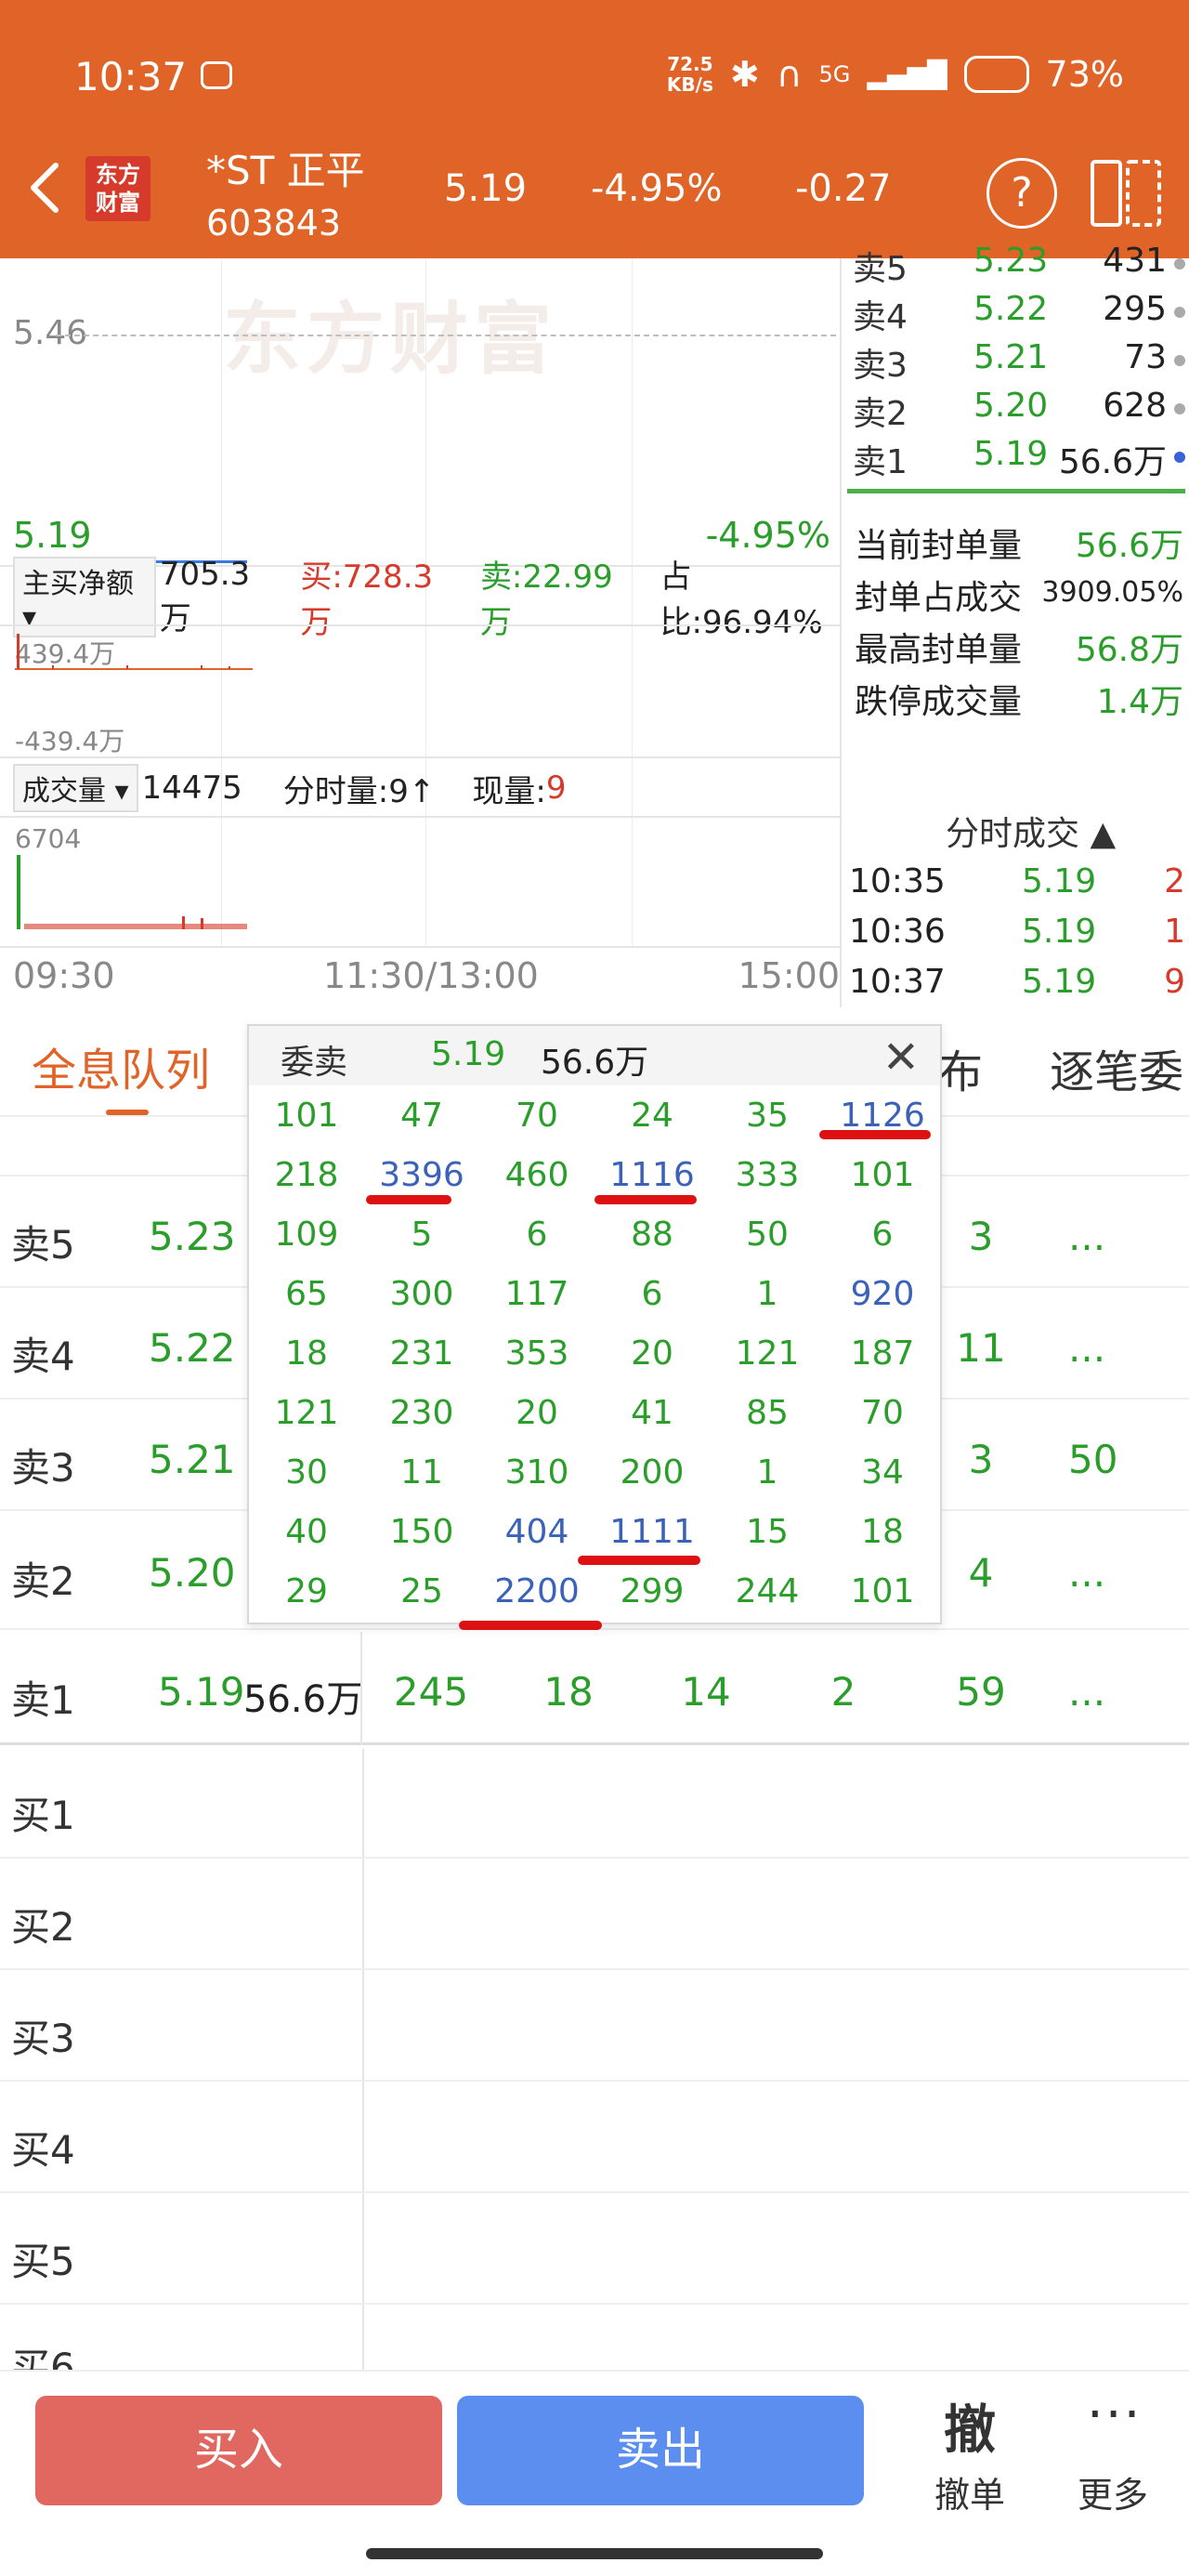 This screenshot has width=1189, height=2576. Describe the element at coordinates (594, 2137) in the screenshot. I see `book-row-buy4: 买4` at that location.